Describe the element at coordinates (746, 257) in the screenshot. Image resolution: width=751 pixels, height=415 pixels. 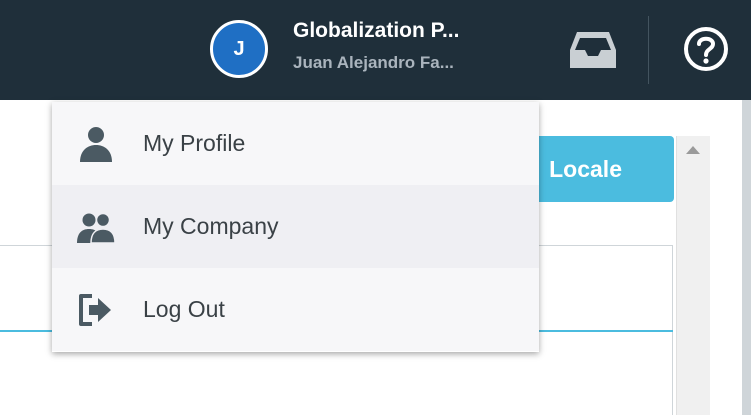
I see `right-edge-strip` at that location.